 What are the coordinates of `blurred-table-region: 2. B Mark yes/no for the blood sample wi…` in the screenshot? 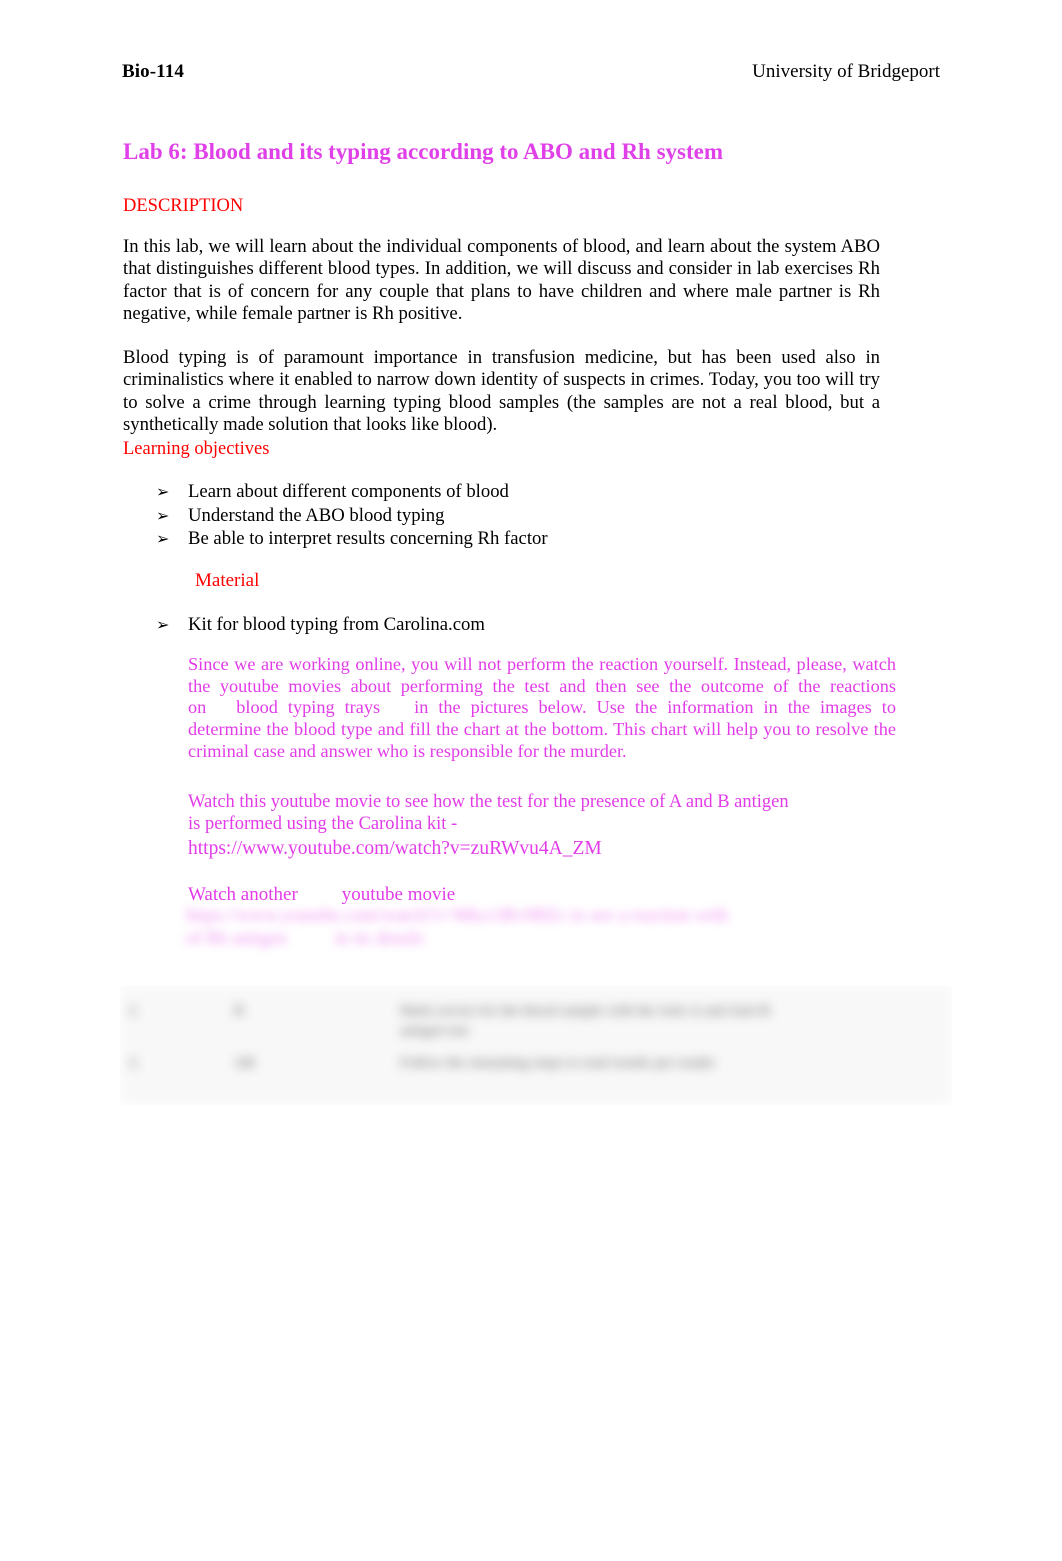 It's located at (536, 1045).